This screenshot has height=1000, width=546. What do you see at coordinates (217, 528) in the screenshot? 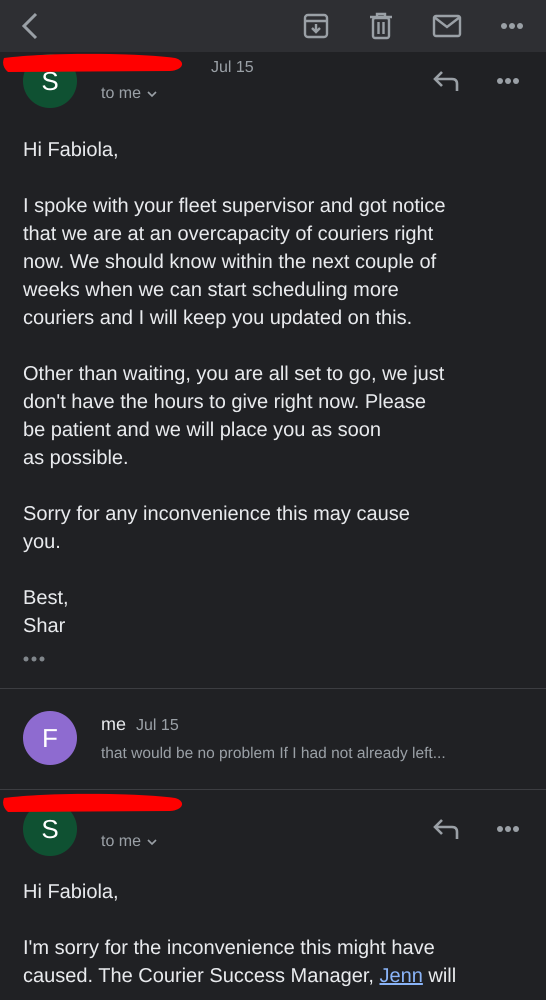
I see `message-paragraph: Sorry for any inconvenience this may cause you.` at bounding box center [217, 528].